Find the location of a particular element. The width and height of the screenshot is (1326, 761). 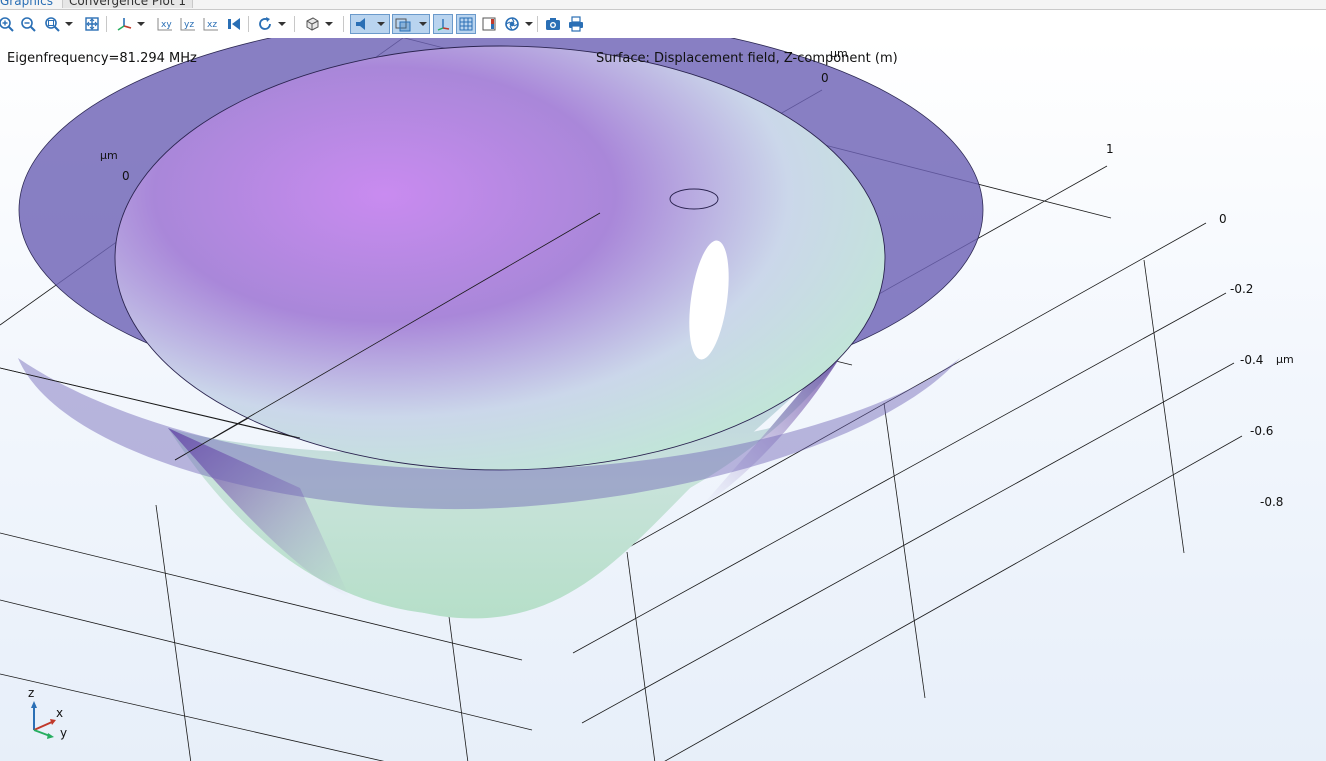

scene-light-button is located at coordinates (512, 24).